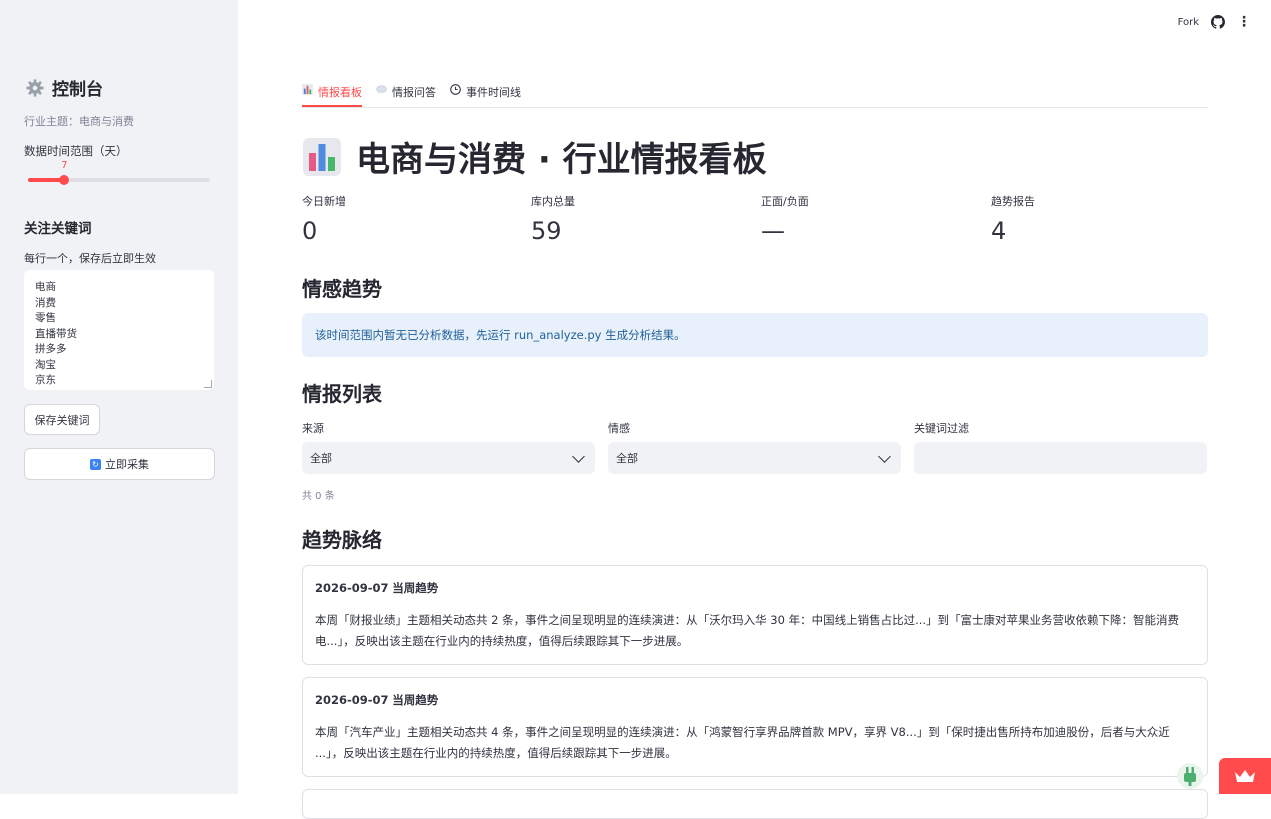  Describe the element at coordinates (1013, 201) in the screenshot. I see `metric-label: 趋势报告` at that location.